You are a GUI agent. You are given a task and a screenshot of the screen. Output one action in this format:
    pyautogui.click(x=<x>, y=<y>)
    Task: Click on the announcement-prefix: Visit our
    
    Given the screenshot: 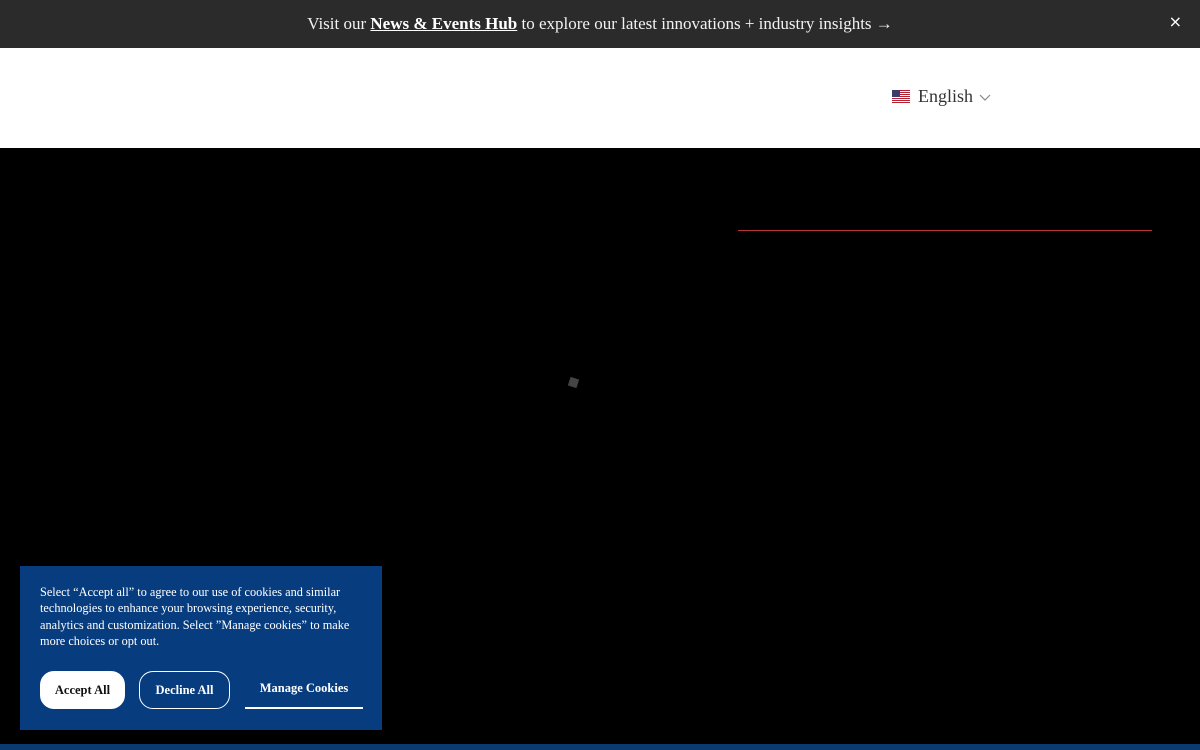 What is the action you would take?
    pyautogui.click(x=339, y=23)
    